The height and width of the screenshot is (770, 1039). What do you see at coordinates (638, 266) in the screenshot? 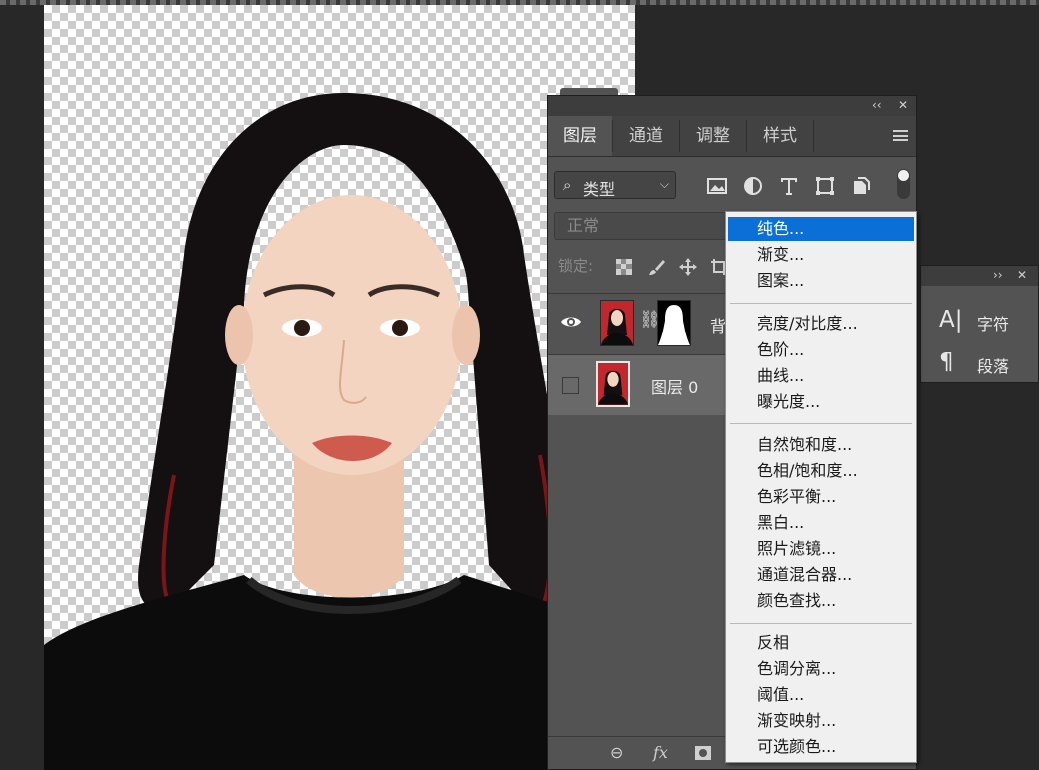
I see `lock-row: 锁定:` at bounding box center [638, 266].